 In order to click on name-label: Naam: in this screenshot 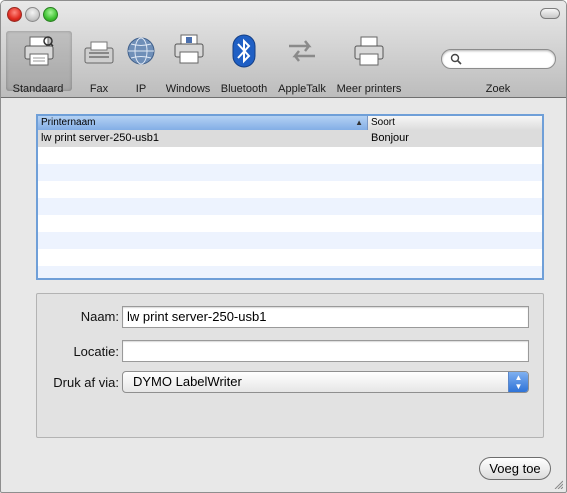, I will do `click(99, 316)`.